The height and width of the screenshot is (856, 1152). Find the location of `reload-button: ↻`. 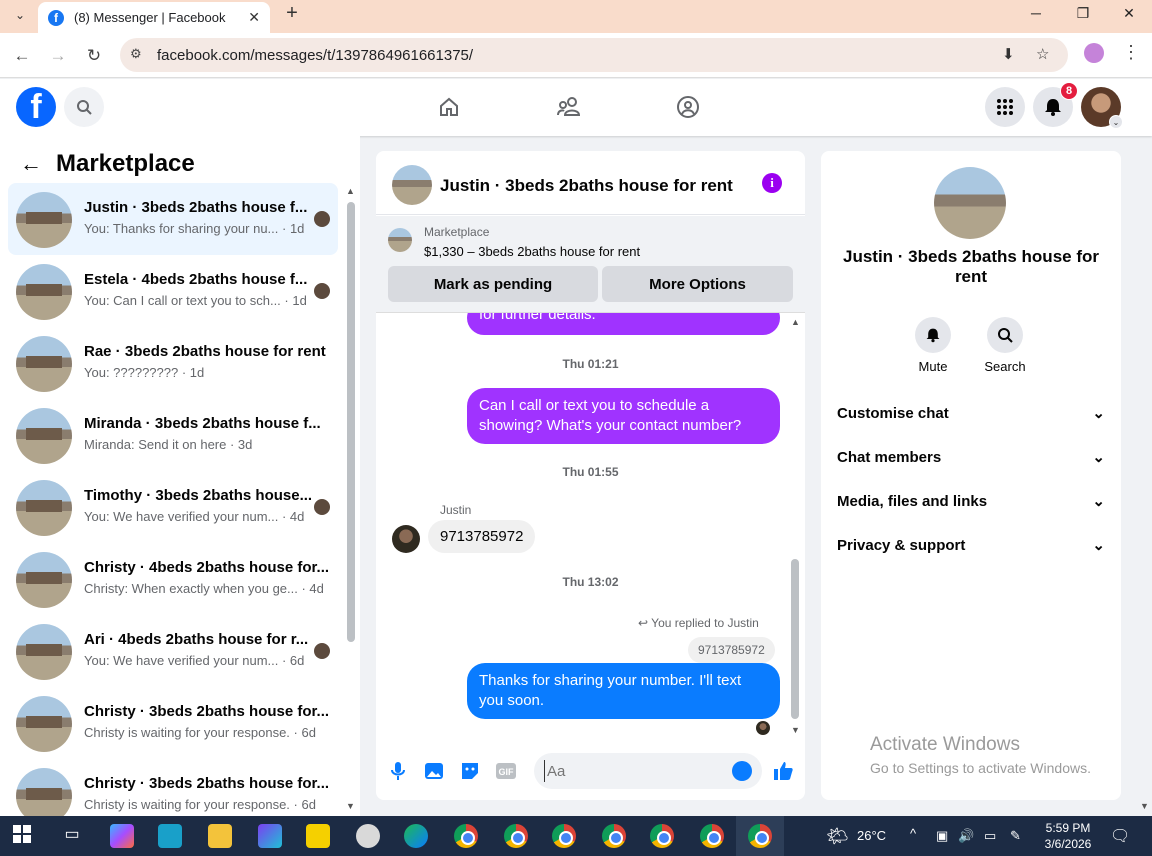

reload-button: ↻ is located at coordinates (94, 56).